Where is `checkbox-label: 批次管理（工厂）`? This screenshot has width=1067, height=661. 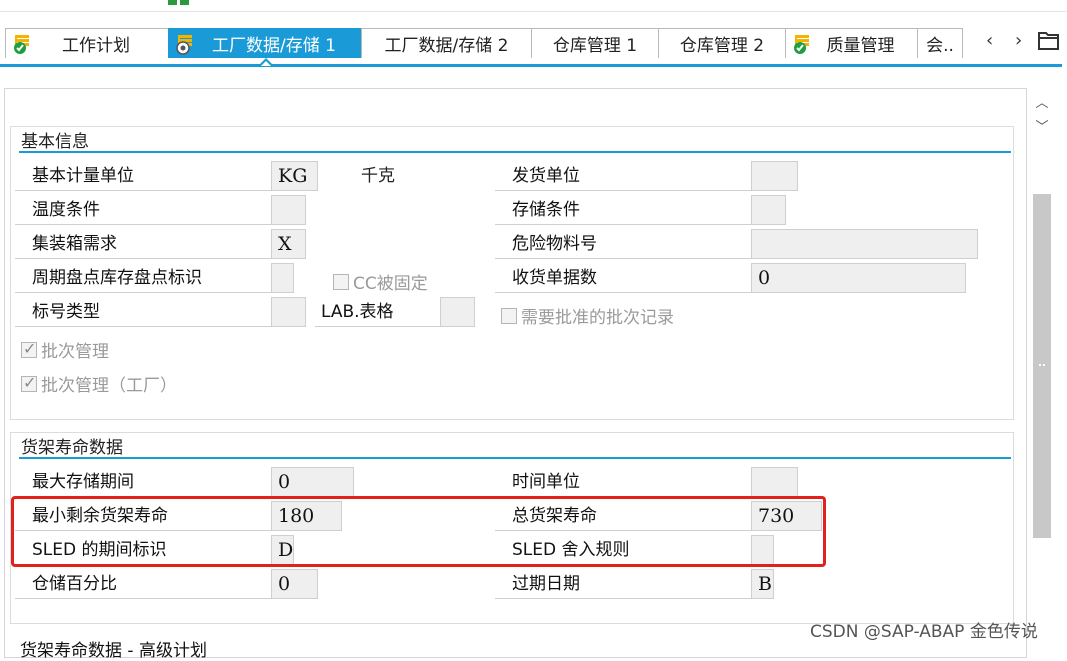 checkbox-label: 批次管理（工厂） is located at coordinates (109, 386).